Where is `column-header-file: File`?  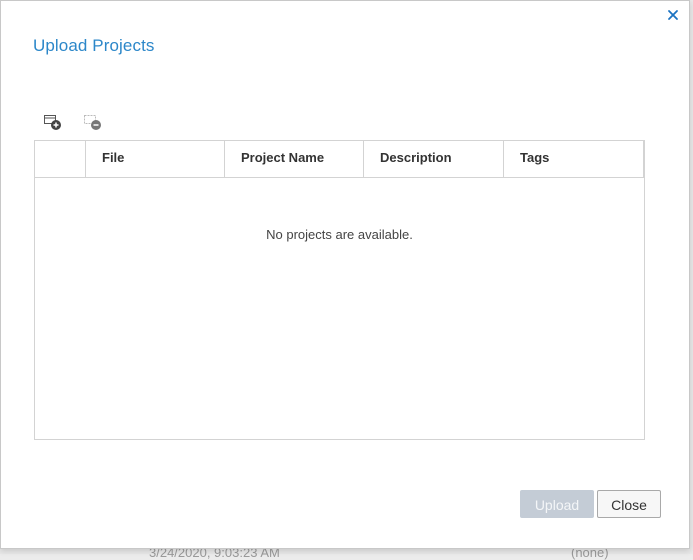
column-header-file: File is located at coordinates (155, 159).